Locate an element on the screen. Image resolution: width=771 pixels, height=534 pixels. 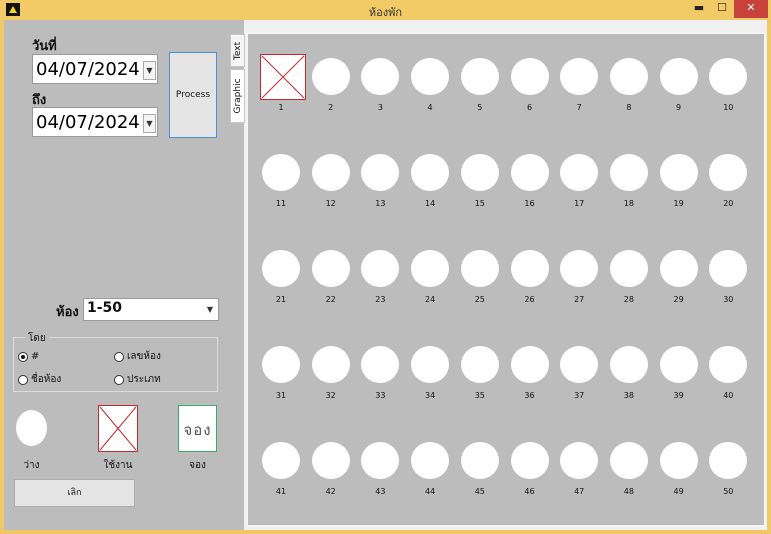
room-item: 49 is located at coordinates (679, 469).